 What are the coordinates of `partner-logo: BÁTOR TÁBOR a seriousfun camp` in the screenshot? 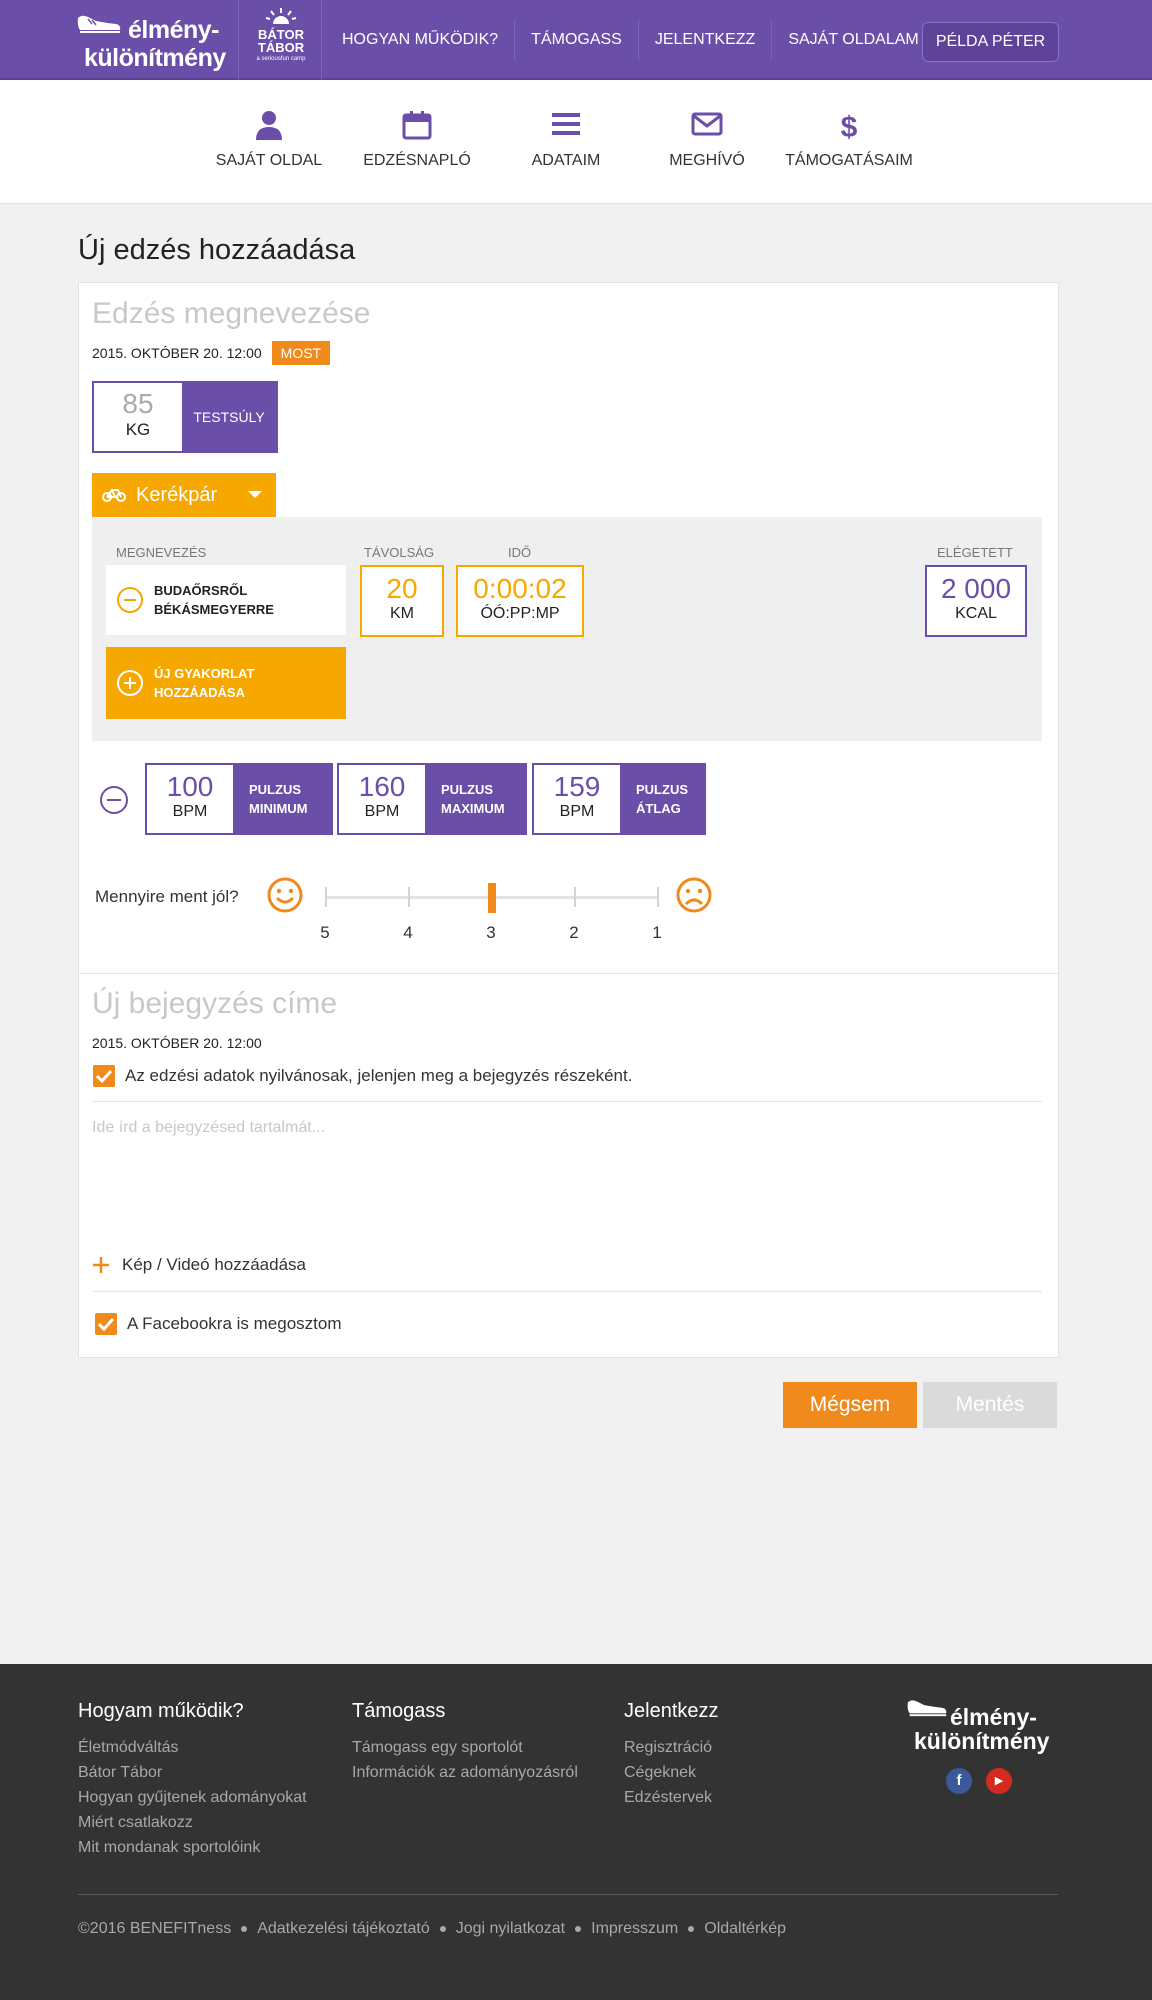 It's located at (280, 40).